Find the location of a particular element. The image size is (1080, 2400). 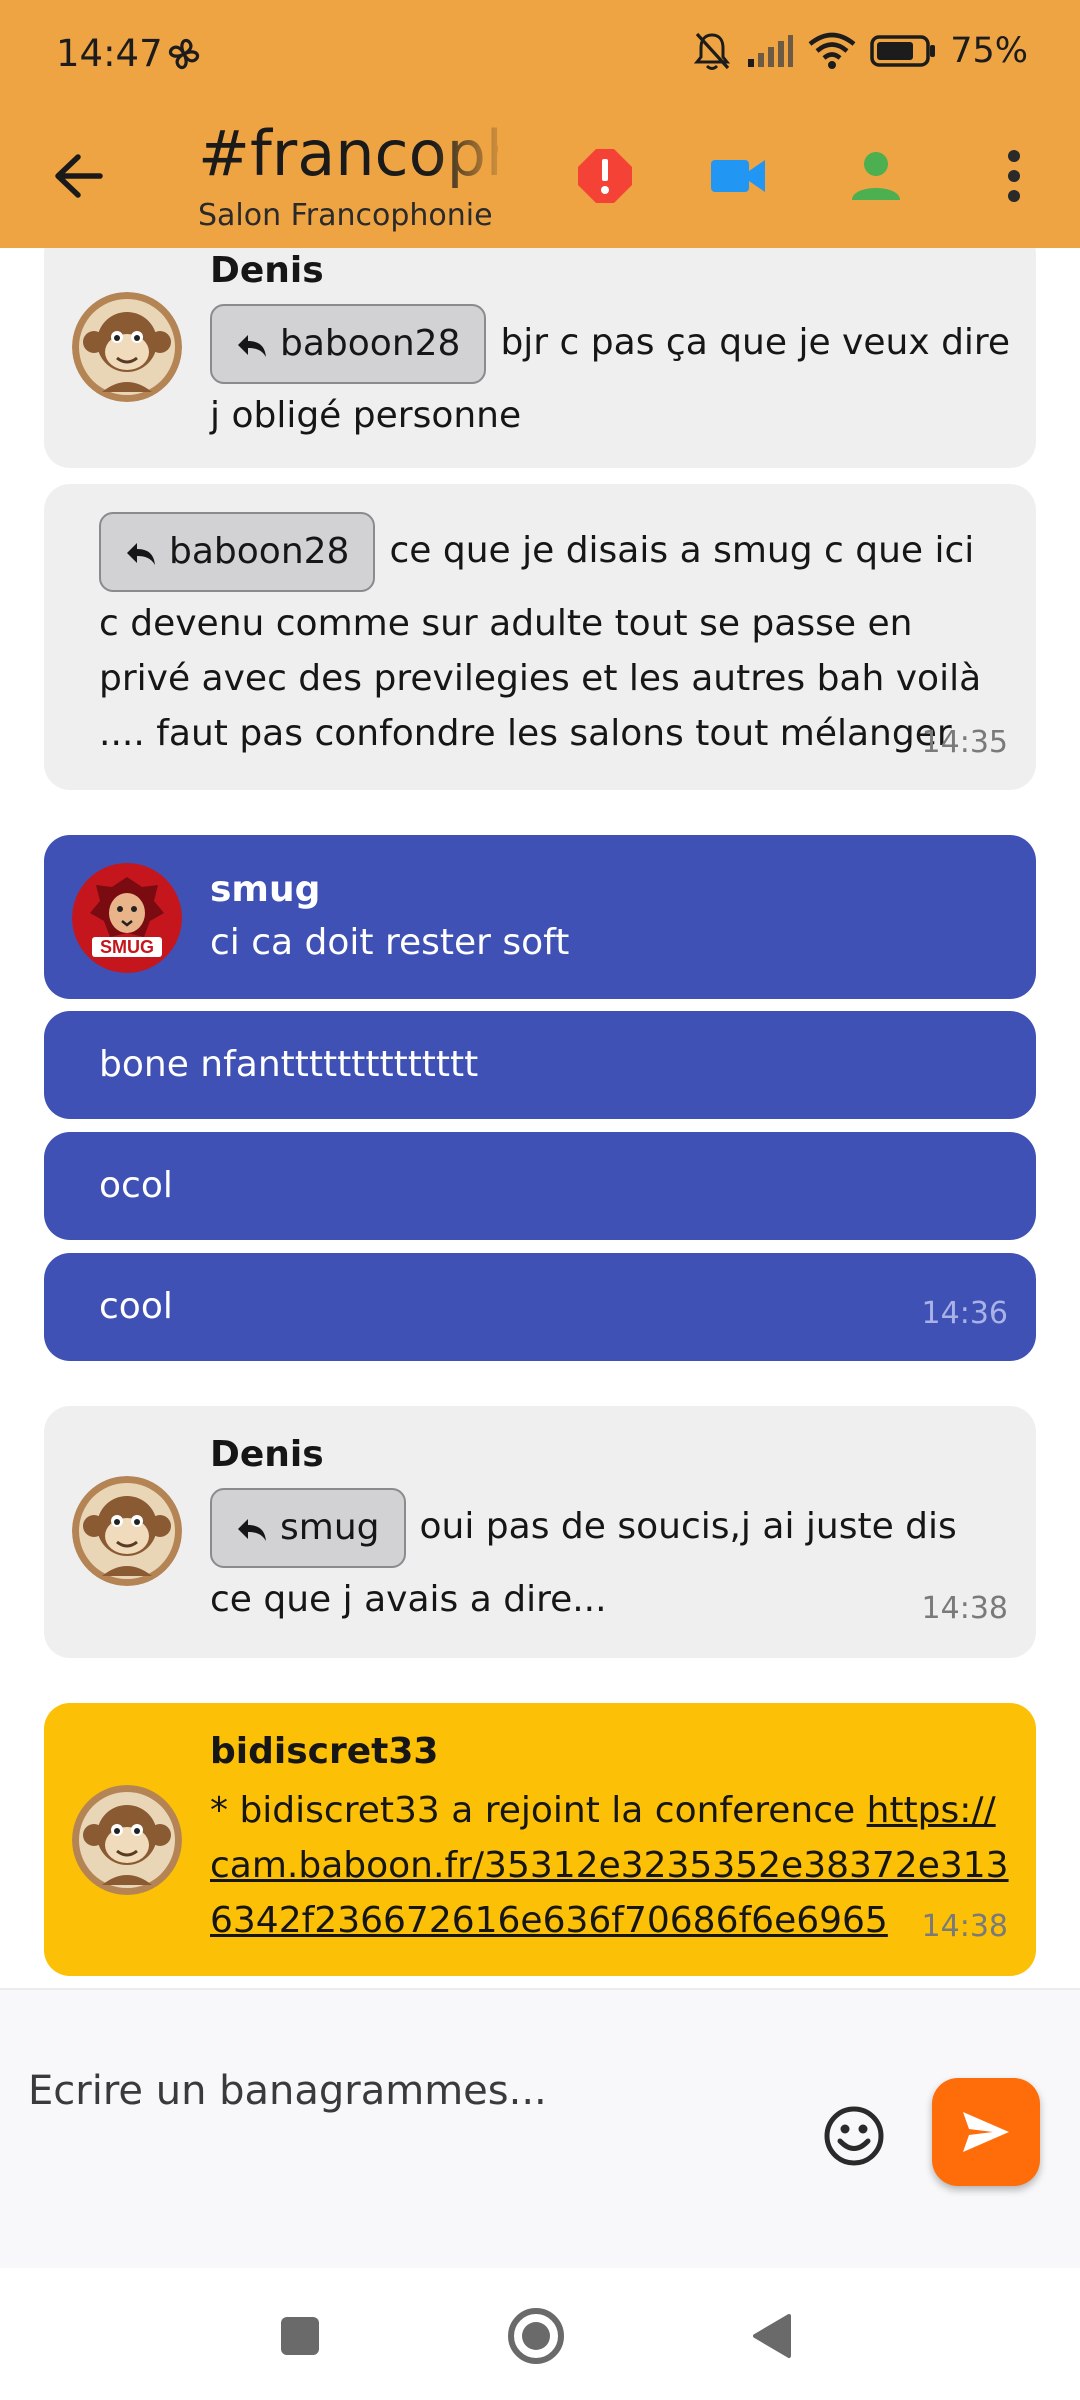

message-bubble: SMUG smug ci ca doit rester soft is located at coordinates (540, 917).